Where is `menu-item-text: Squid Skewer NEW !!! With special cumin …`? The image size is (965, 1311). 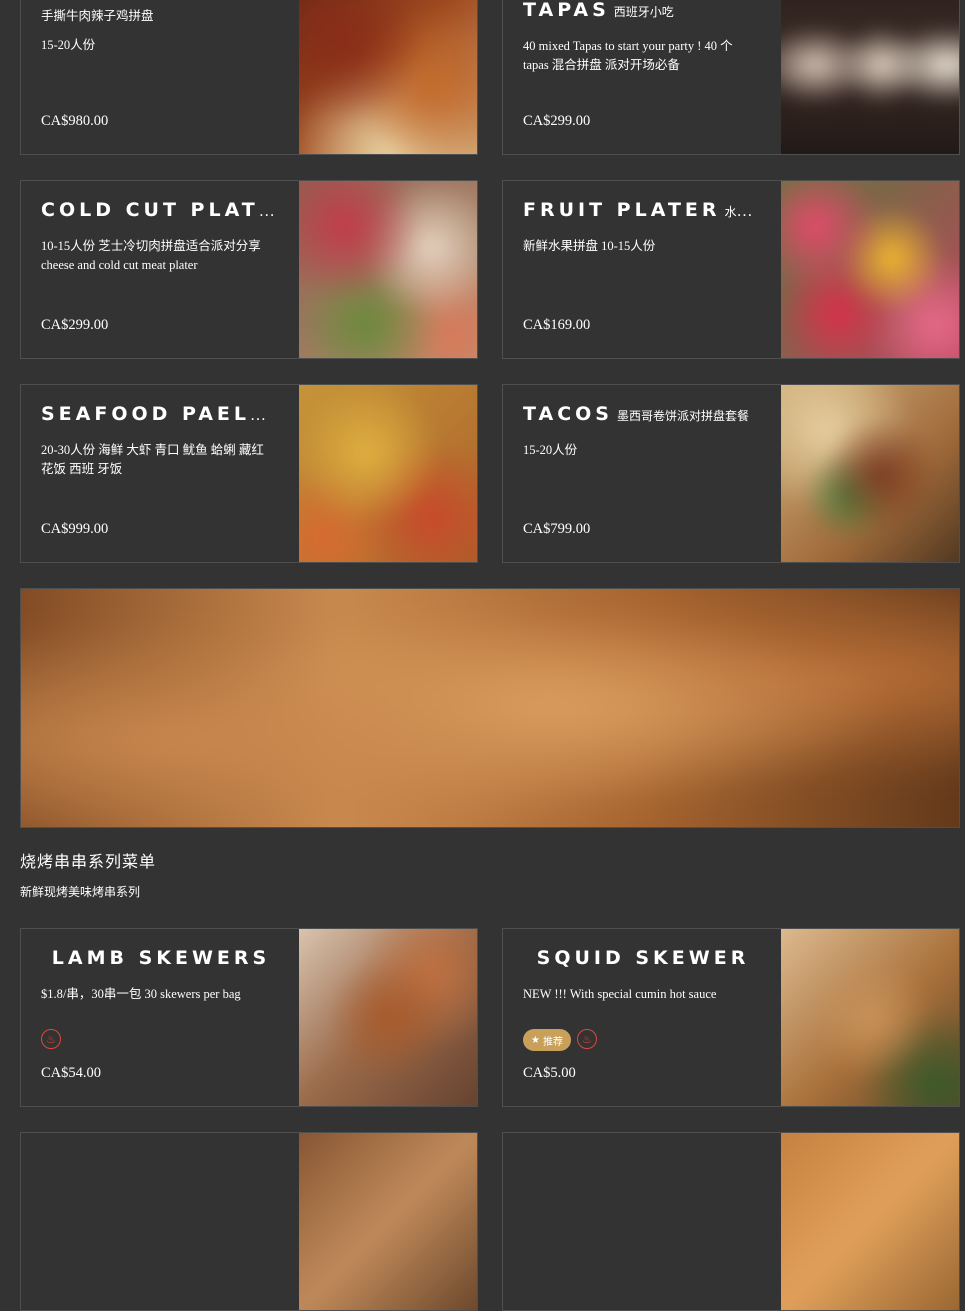
menu-item-text: Squid Skewer NEW !!! With special cumin … is located at coordinates (643, 1017).